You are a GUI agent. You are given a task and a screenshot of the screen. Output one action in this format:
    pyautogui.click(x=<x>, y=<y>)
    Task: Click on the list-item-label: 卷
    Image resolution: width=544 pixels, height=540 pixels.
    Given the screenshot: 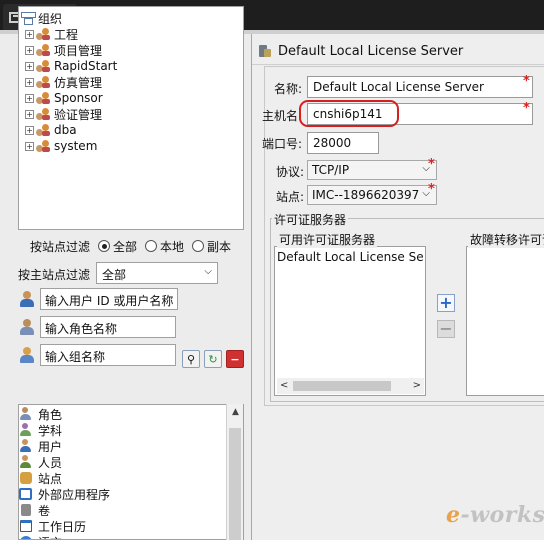 What is the action you would take?
    pyautogui.click(x=44, y=510)
    